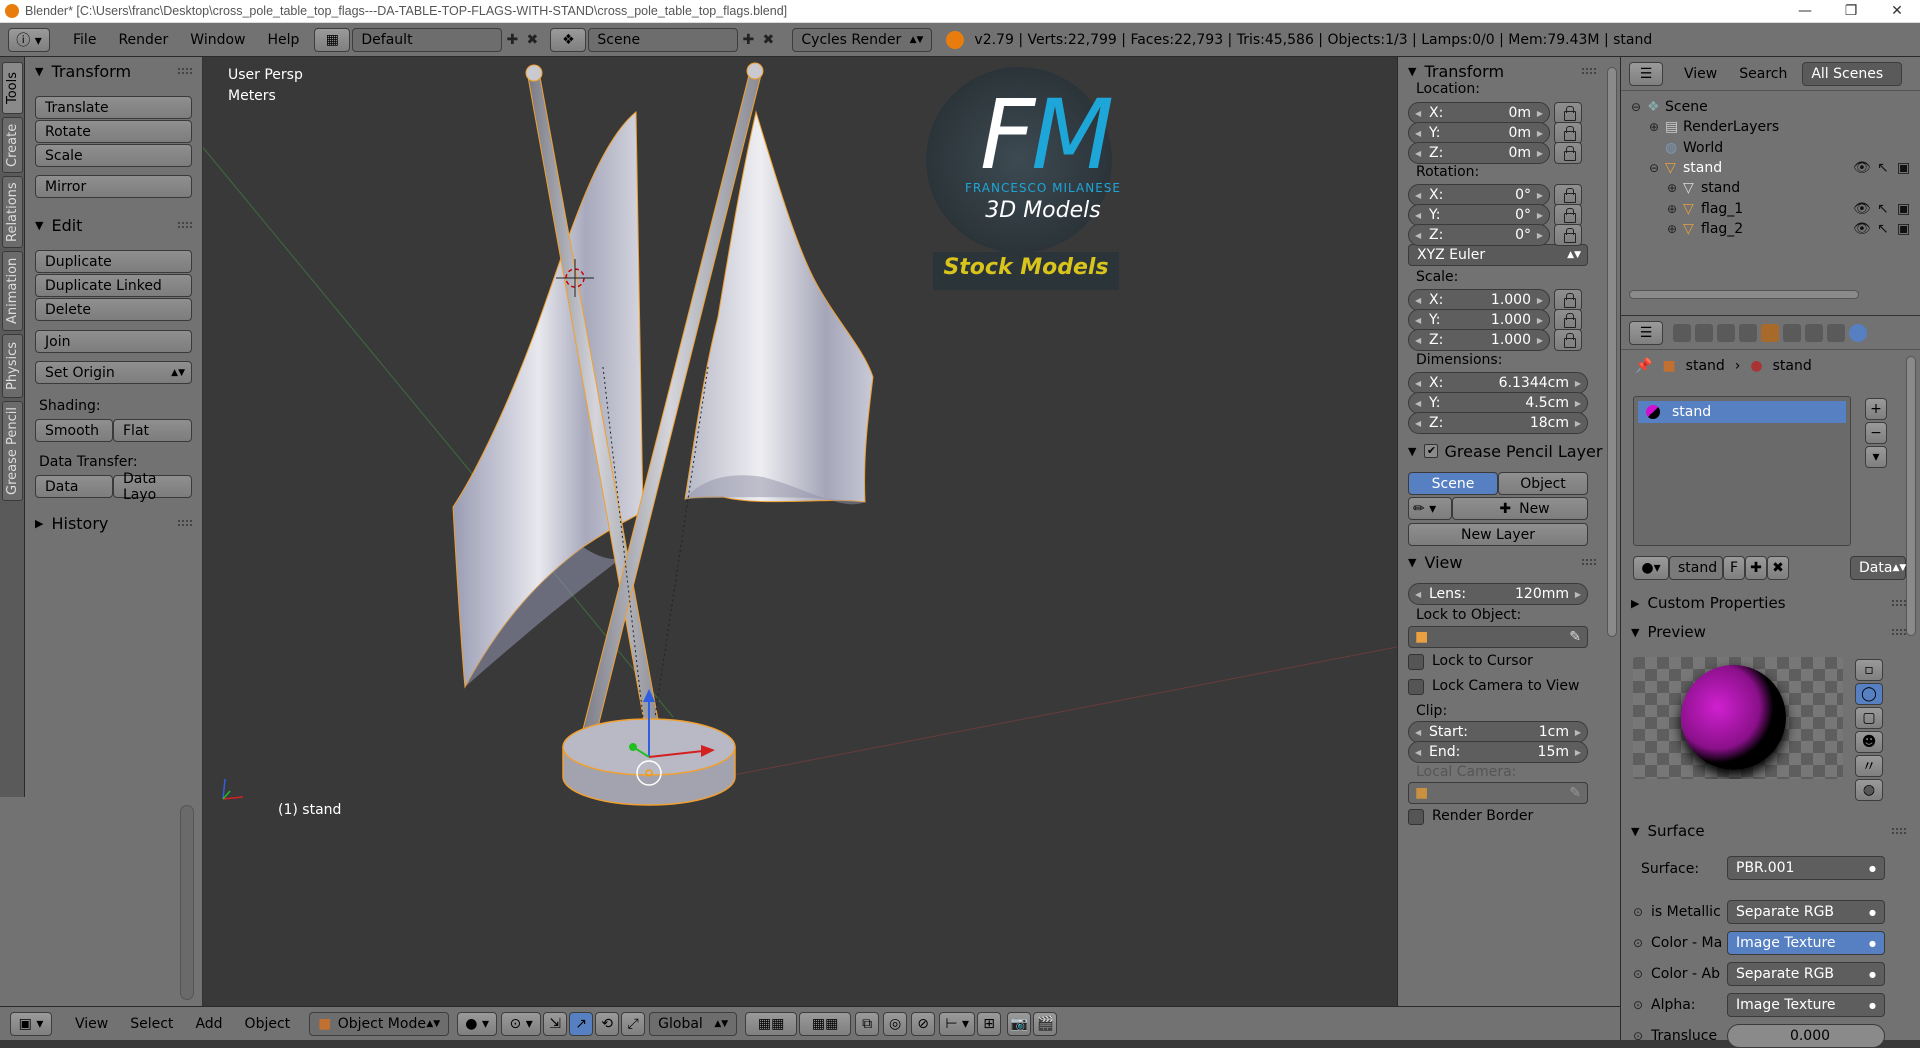 This screenshot has width=1920, height=1048. I want to click on outliner-menu-search: Search, so click(1763, 74).